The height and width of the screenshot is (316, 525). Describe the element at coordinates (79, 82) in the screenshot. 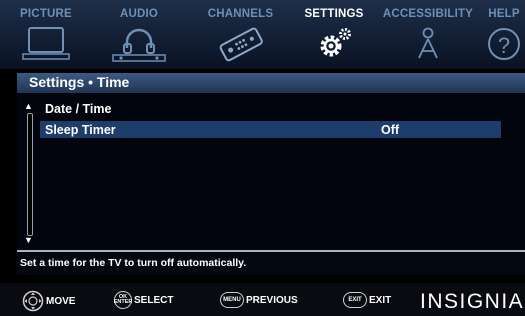

I see `breadcrumb: Settings • Time` at that location.